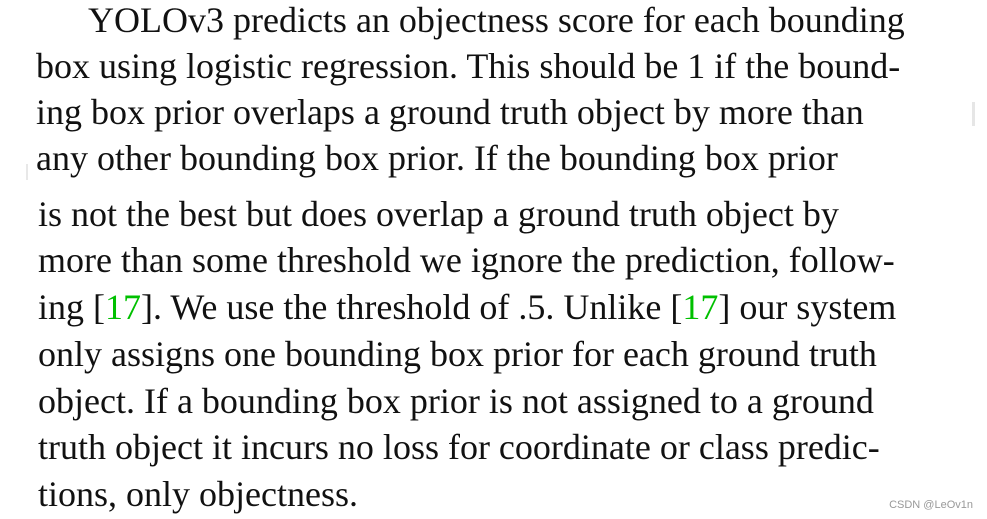 The width and height of the screenshot is (987, 519). I want to click on line-7-text-middle: ]. We use the threshold of .5. Unlike [, so click(412, 307).